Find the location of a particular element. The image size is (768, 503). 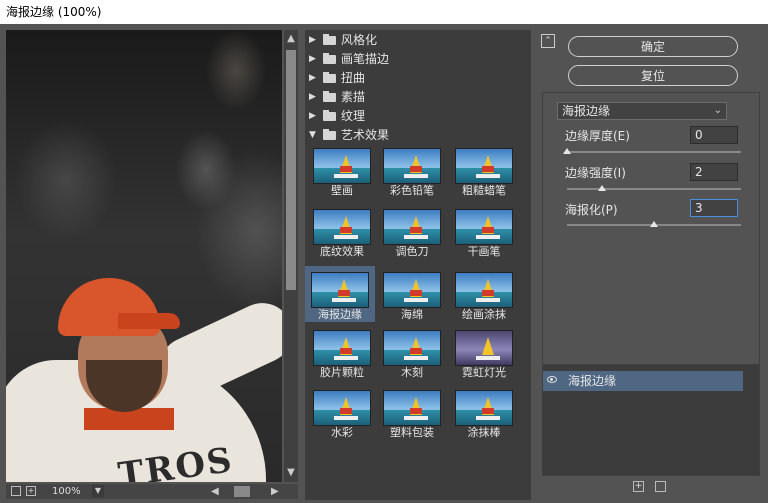

scroll-right-icon: ▶ is located at coordinates (275, 491).